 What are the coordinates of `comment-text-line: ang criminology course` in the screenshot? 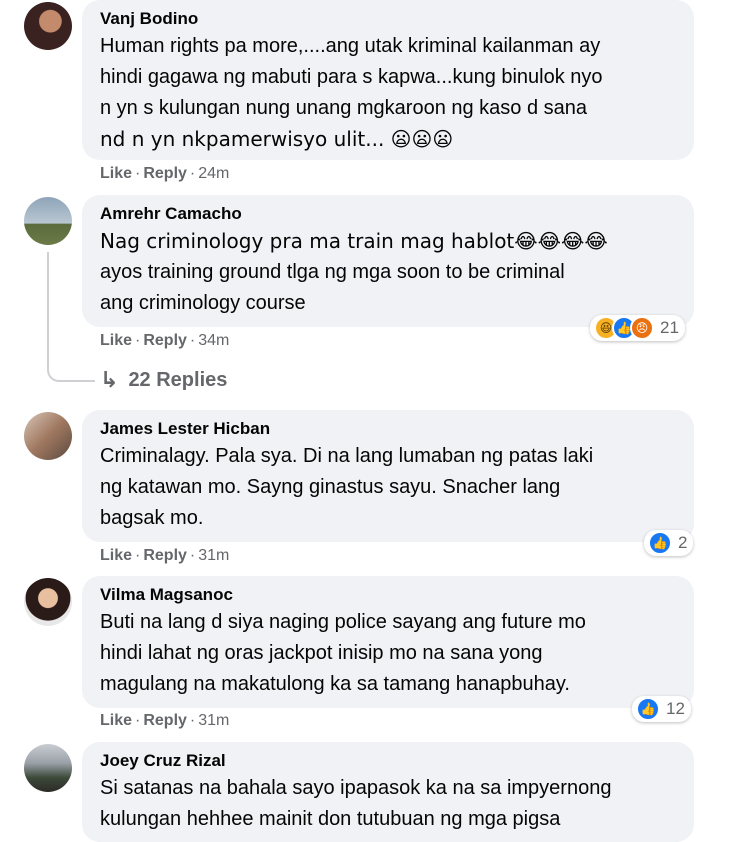 It's located at (203, 303).